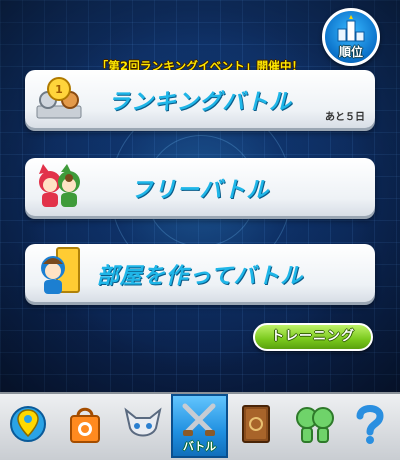 The width and height of the screenshot is (400, 460). I want to click on tab-book, so click(256, 426).